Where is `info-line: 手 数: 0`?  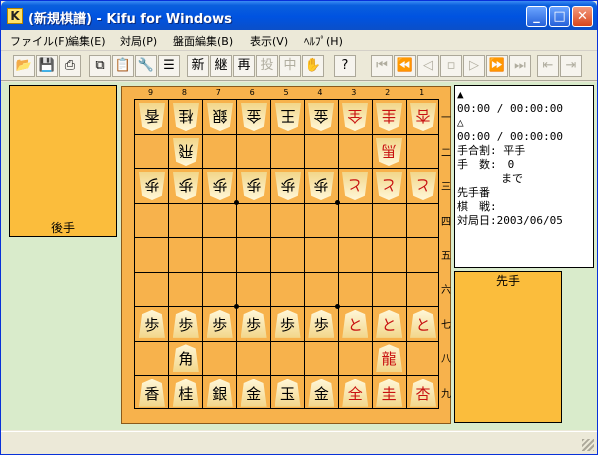 info-line: 手 数: 0 is located at coordinates (486, 164).